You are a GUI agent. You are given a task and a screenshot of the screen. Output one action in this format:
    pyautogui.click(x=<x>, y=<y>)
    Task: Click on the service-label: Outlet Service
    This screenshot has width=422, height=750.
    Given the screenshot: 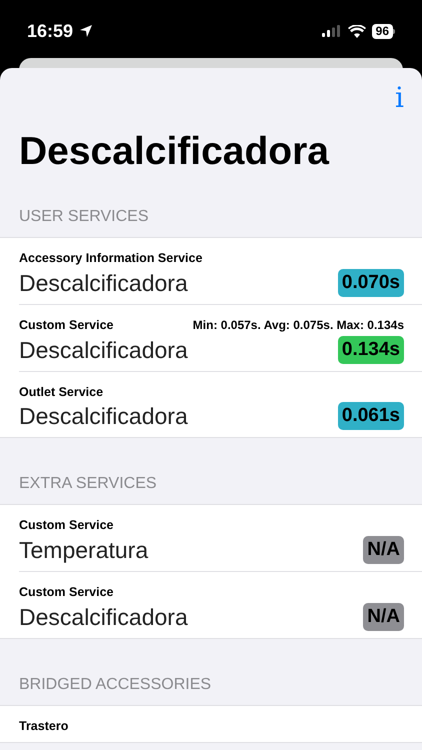 What is the action you would take?
    pyautogui.click(x=61, y=392)
    